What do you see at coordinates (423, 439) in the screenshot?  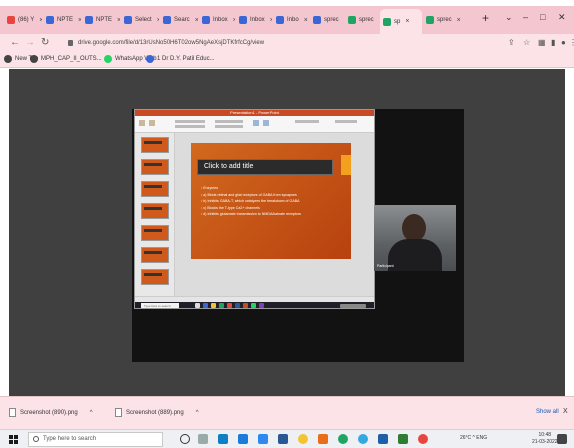 I see `chrome-profile-icon` at bounding box center [423, 439].